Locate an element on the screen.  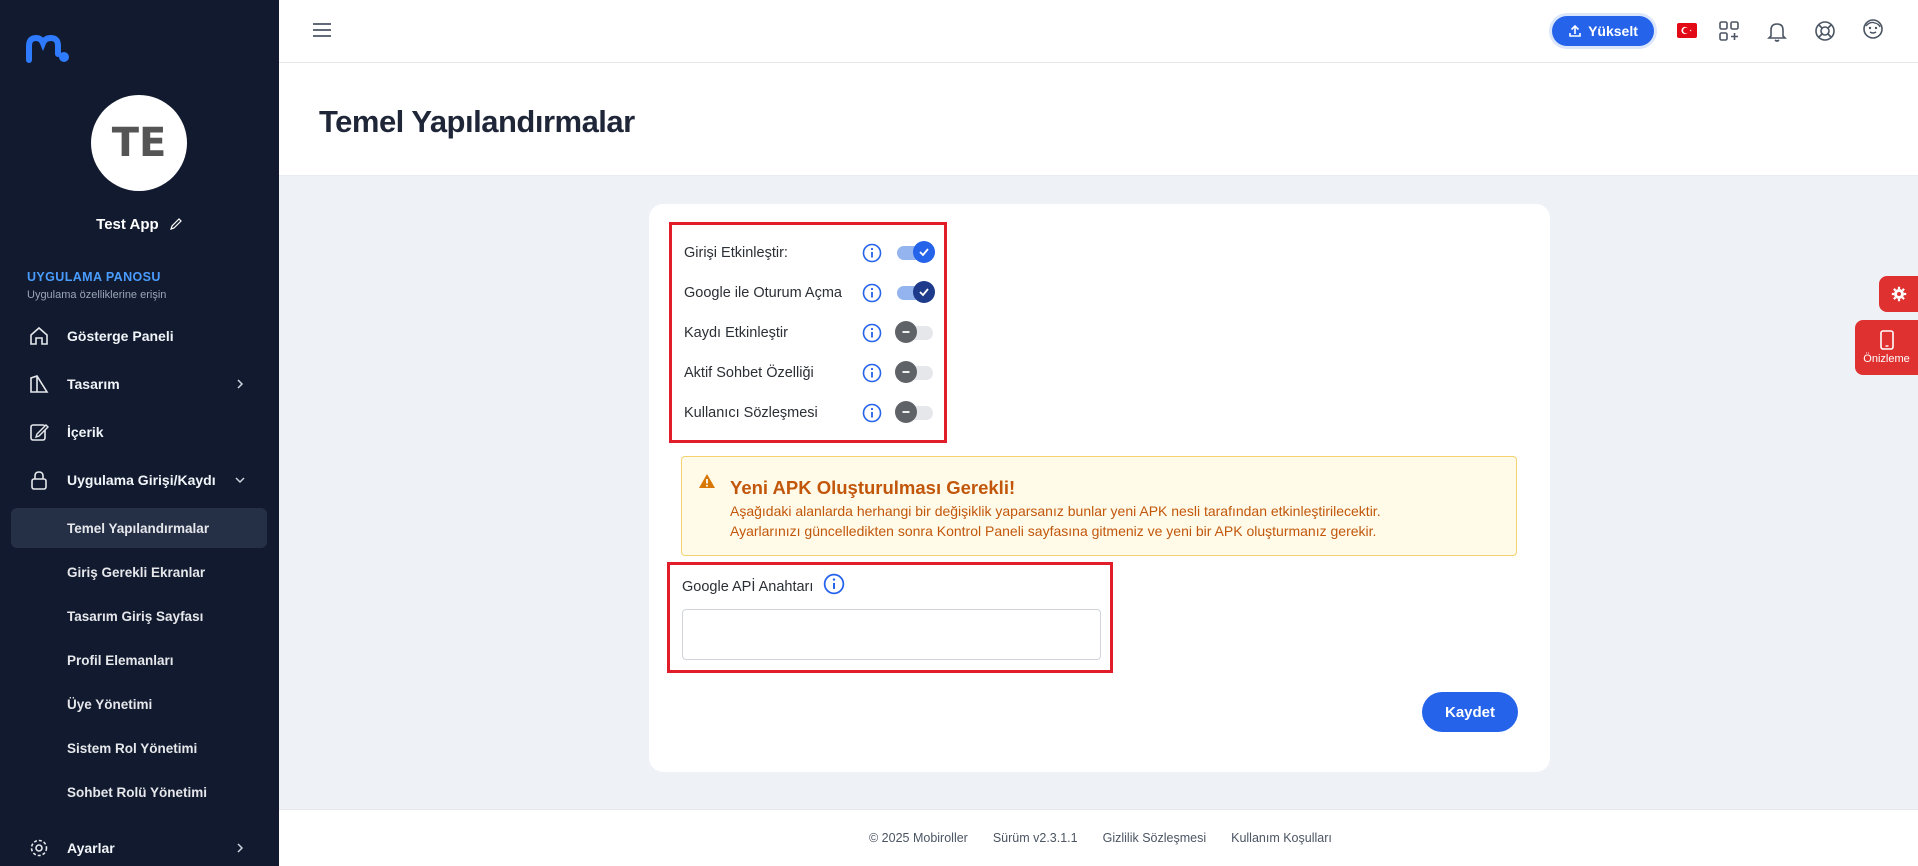
sidebar-subitem-basic-config: Temel Yapılandırmalar is located at coordinates (139, 528).